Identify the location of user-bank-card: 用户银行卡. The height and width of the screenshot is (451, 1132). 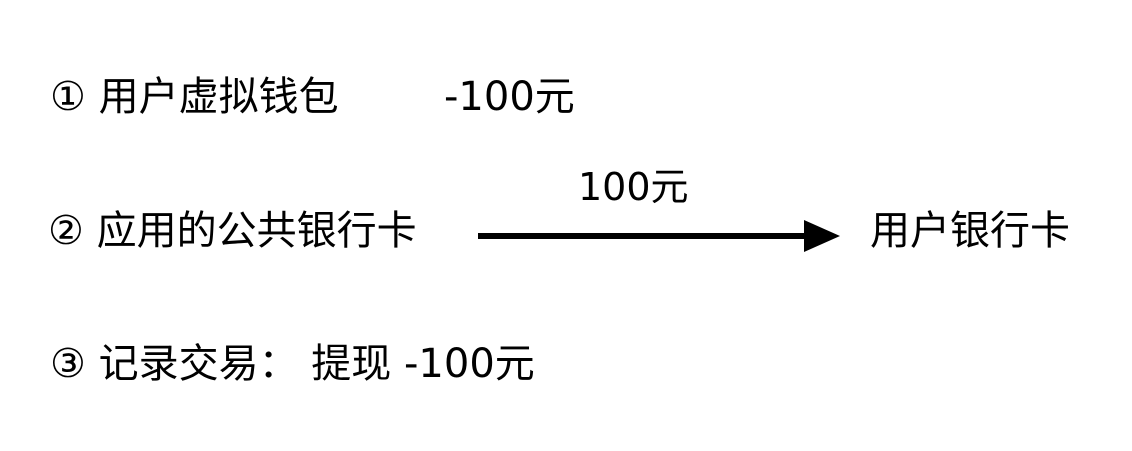
(970, 231).